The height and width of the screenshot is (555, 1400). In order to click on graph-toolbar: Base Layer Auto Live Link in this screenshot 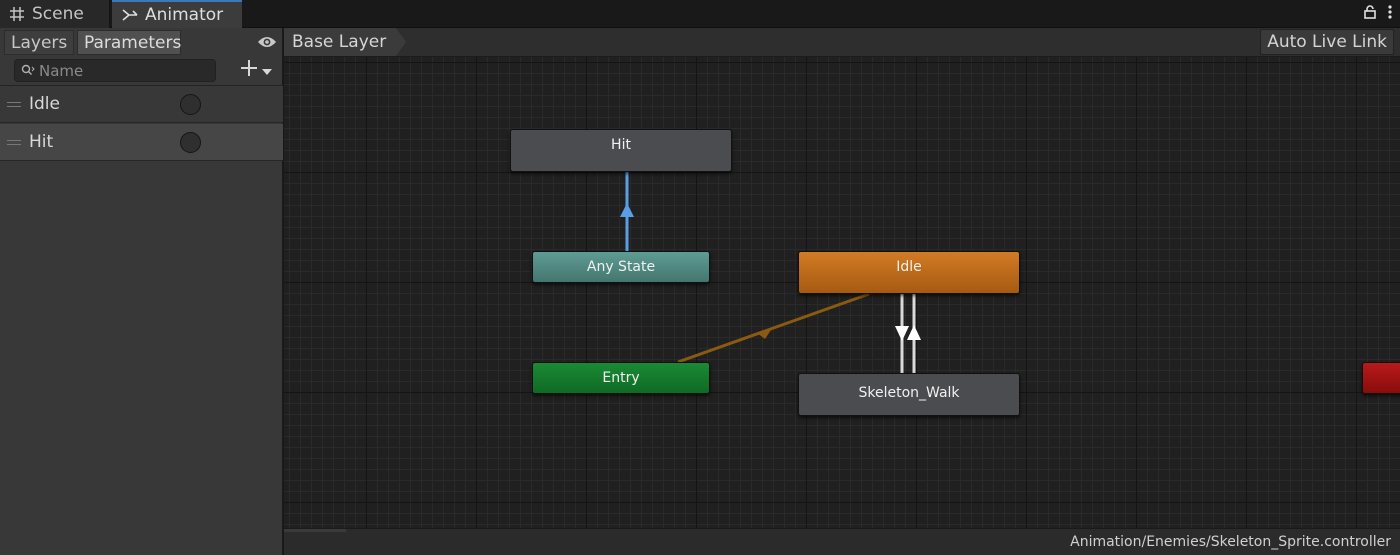, I will do `click(842, 42)`.